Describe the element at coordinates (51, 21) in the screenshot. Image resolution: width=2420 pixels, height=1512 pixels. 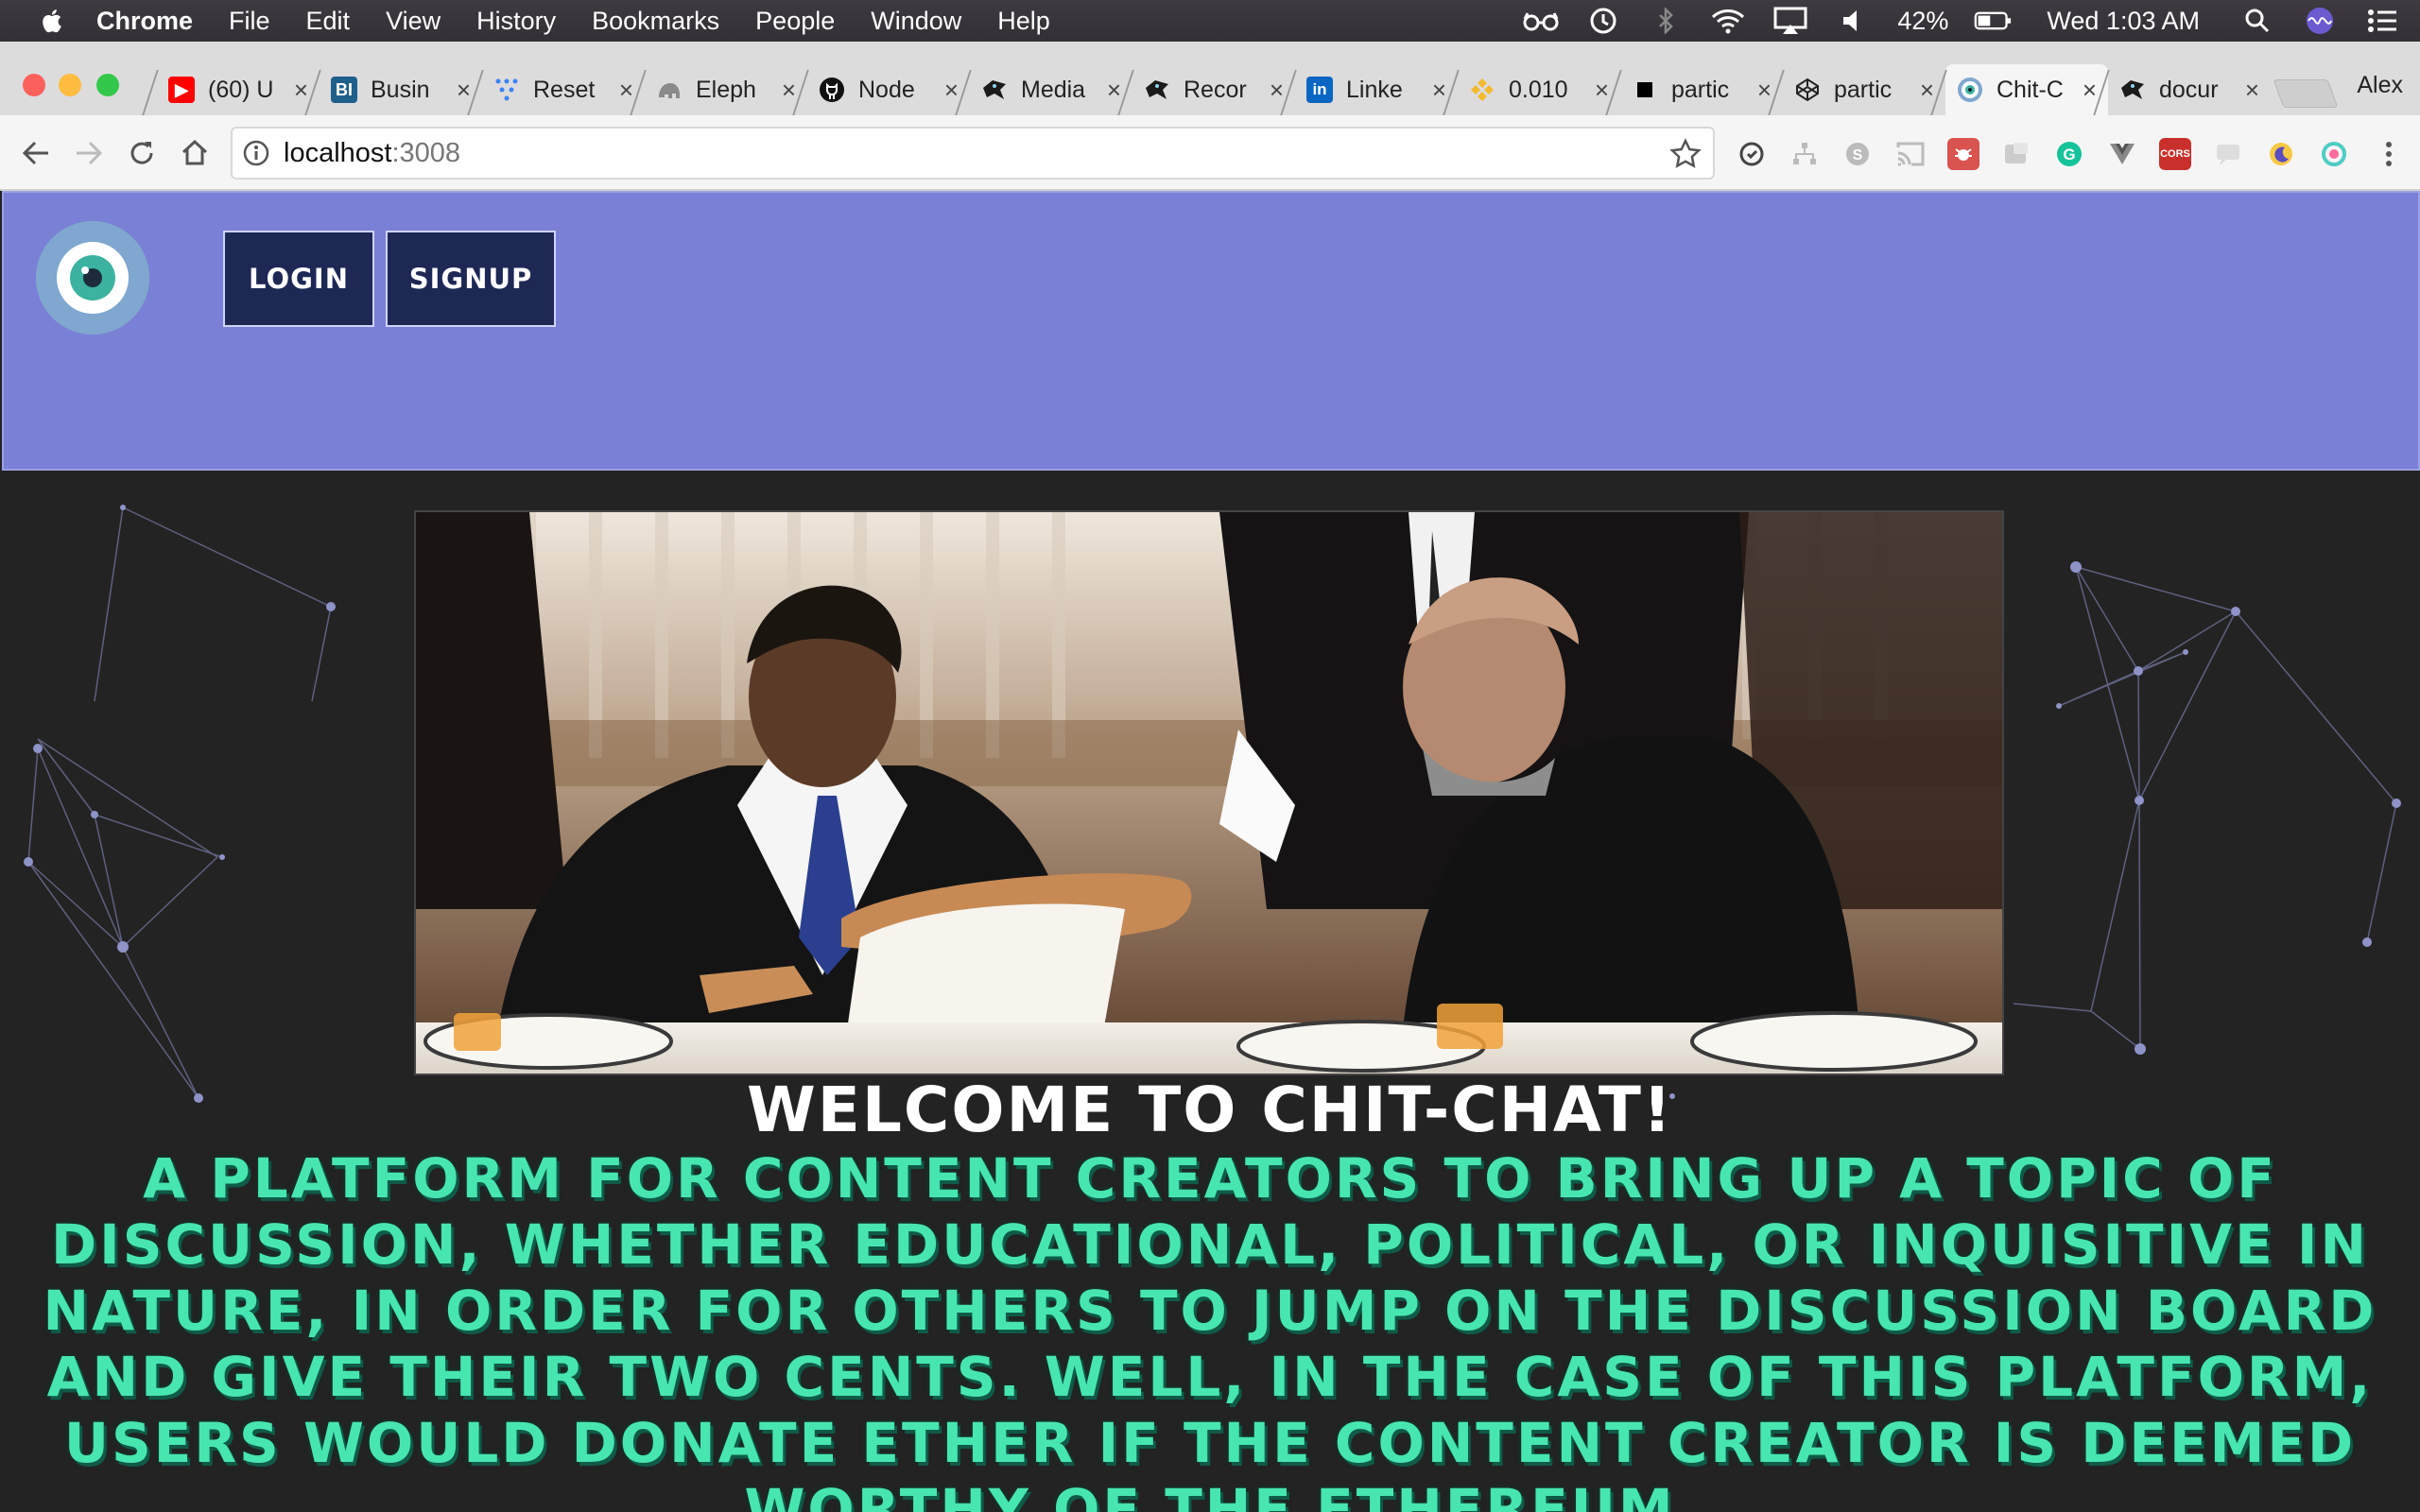
I see `apple-logo-icon` at that location.